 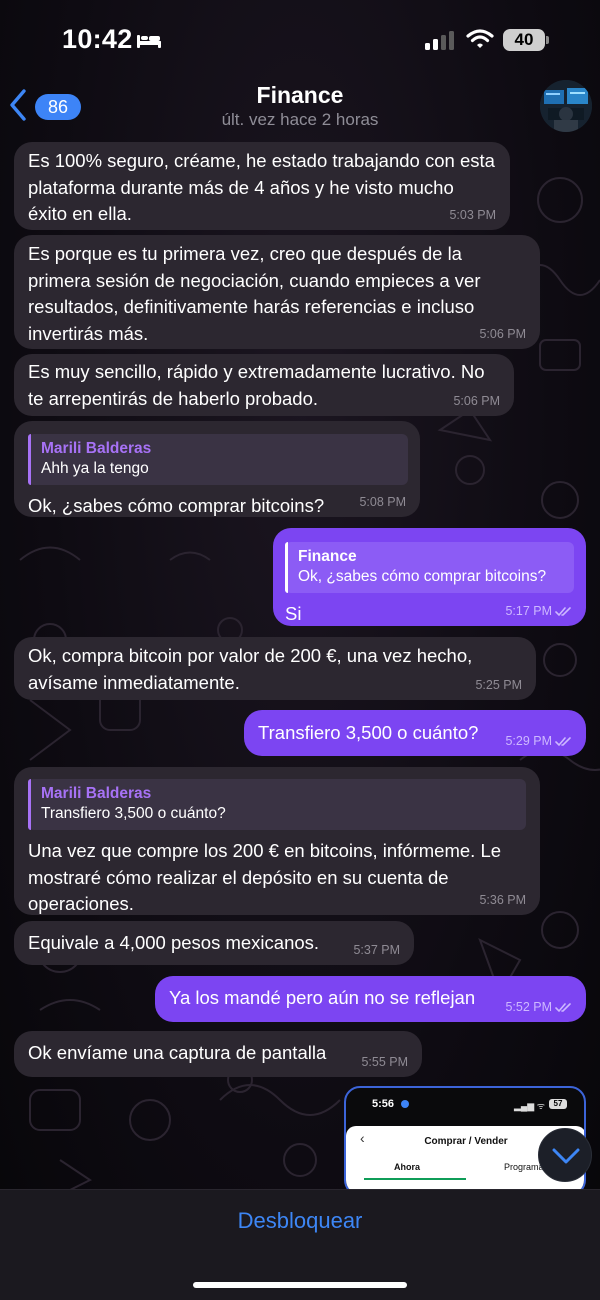 I want to click on bottom-bar: Desbloquear, so click(x=300, y=1244).